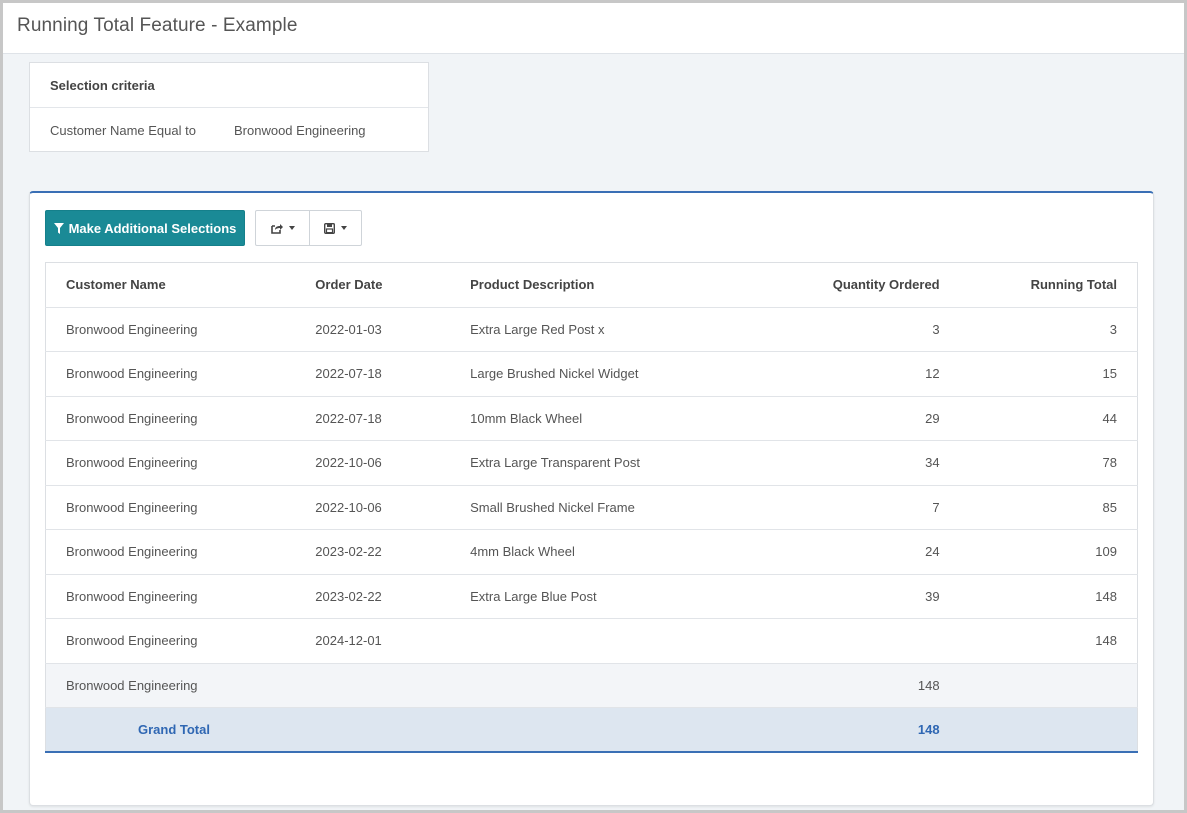 This screenshot has height=813, width=1187. Describe the element at coordinates (829, 552) in the screenshot. I see `cell-quantity: 24` at that location.